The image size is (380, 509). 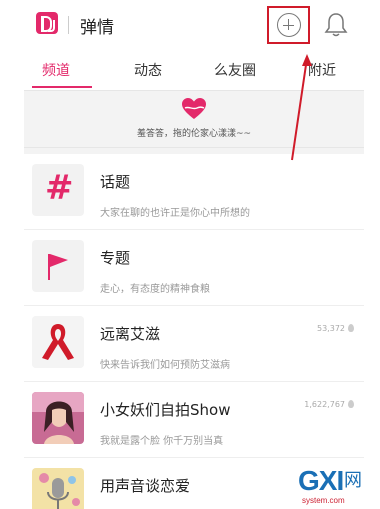 What do you see at coordinates (58, 190) in the screenshot?
I see `hash-icon: #` at bounding box center [58, 190].